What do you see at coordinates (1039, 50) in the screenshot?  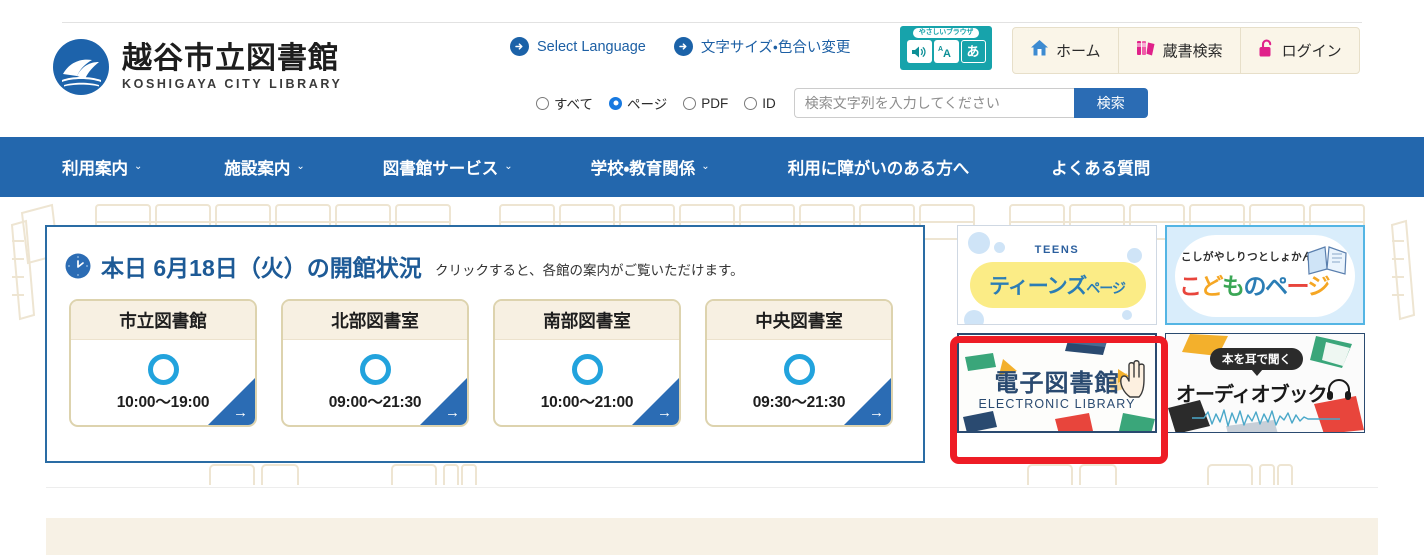 I see `home-icon` at bounding box center [1039, 50].